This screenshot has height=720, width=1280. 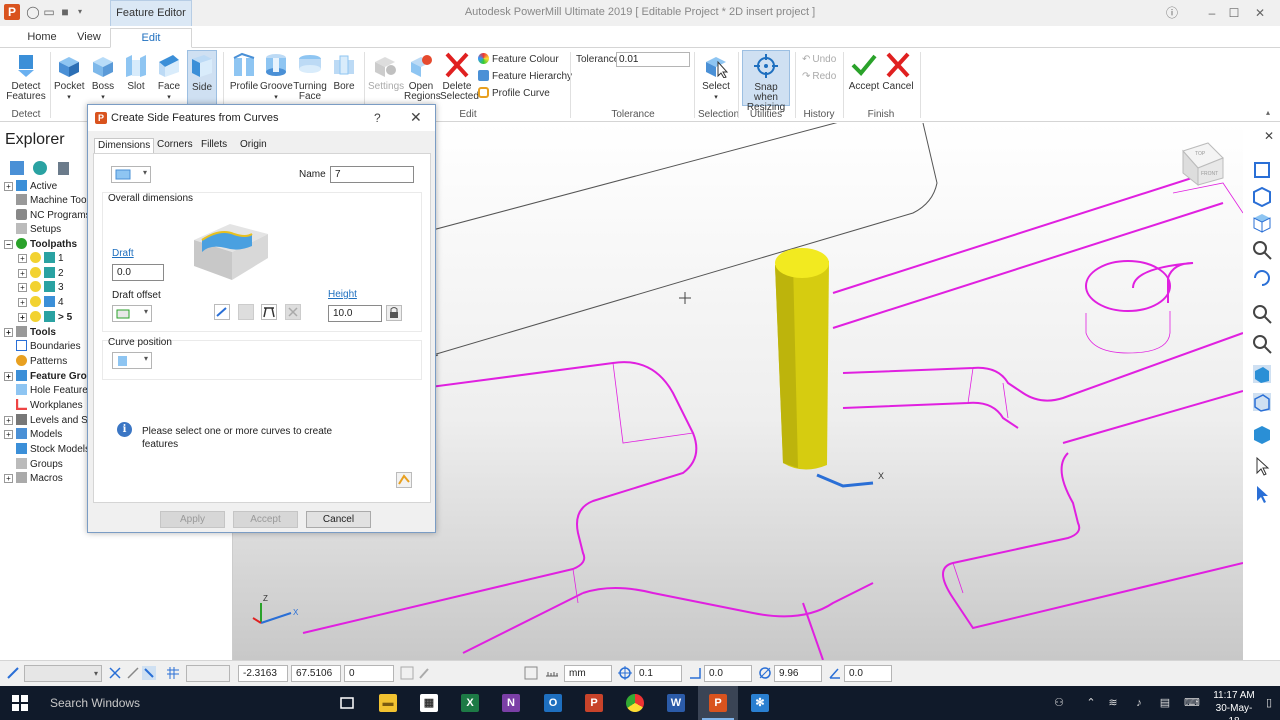 I want to click on tolerance-target-icon, so click(x=625, y=673).